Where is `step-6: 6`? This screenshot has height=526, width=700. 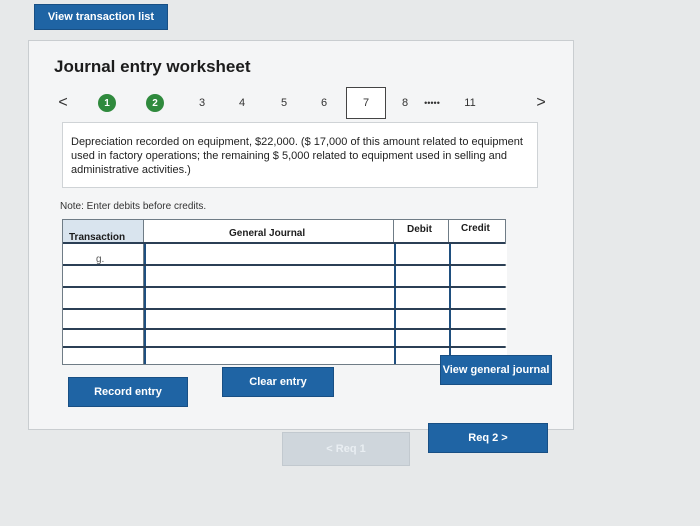 step-6: 6 is located at coordinates (324, 103).